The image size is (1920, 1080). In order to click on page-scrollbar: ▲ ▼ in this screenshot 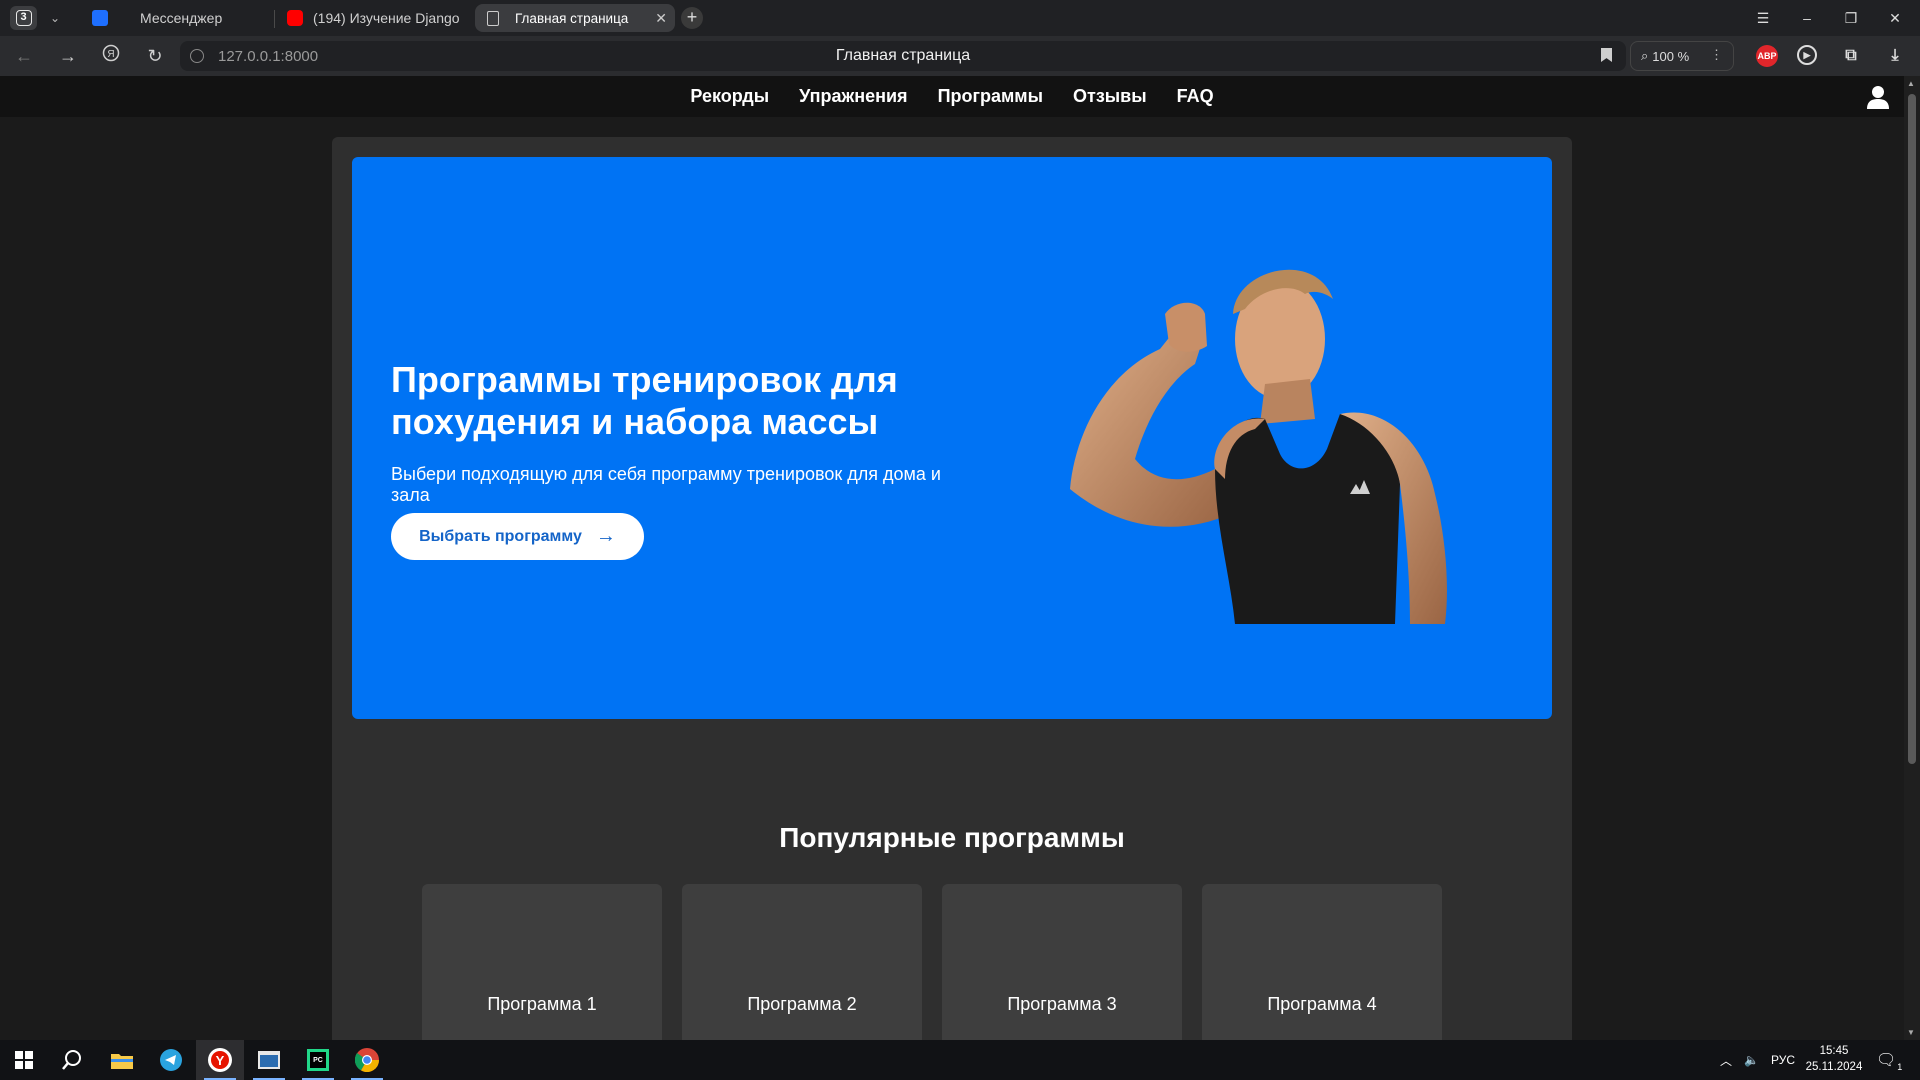, I will do `click(1912, 558)`.